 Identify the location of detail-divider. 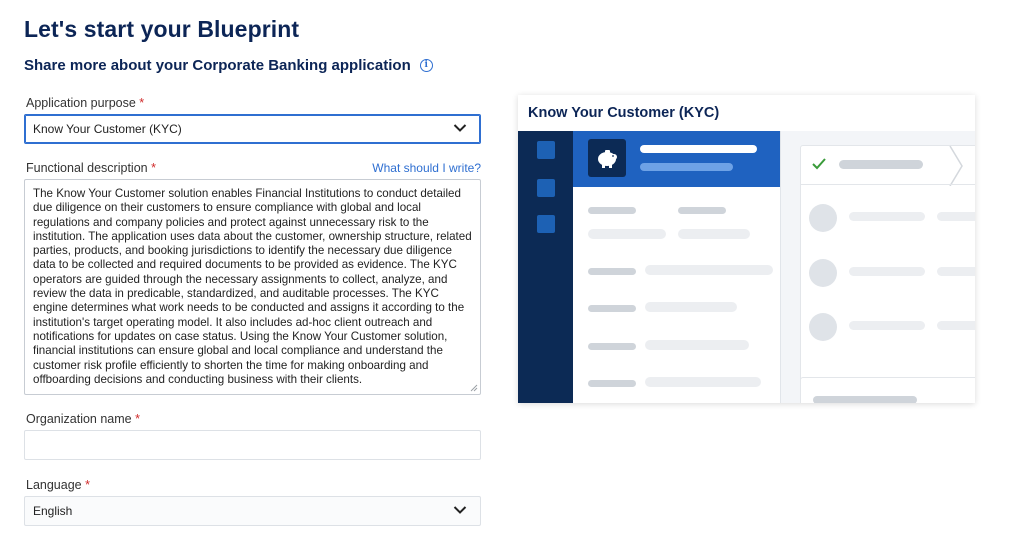
(888, 184).